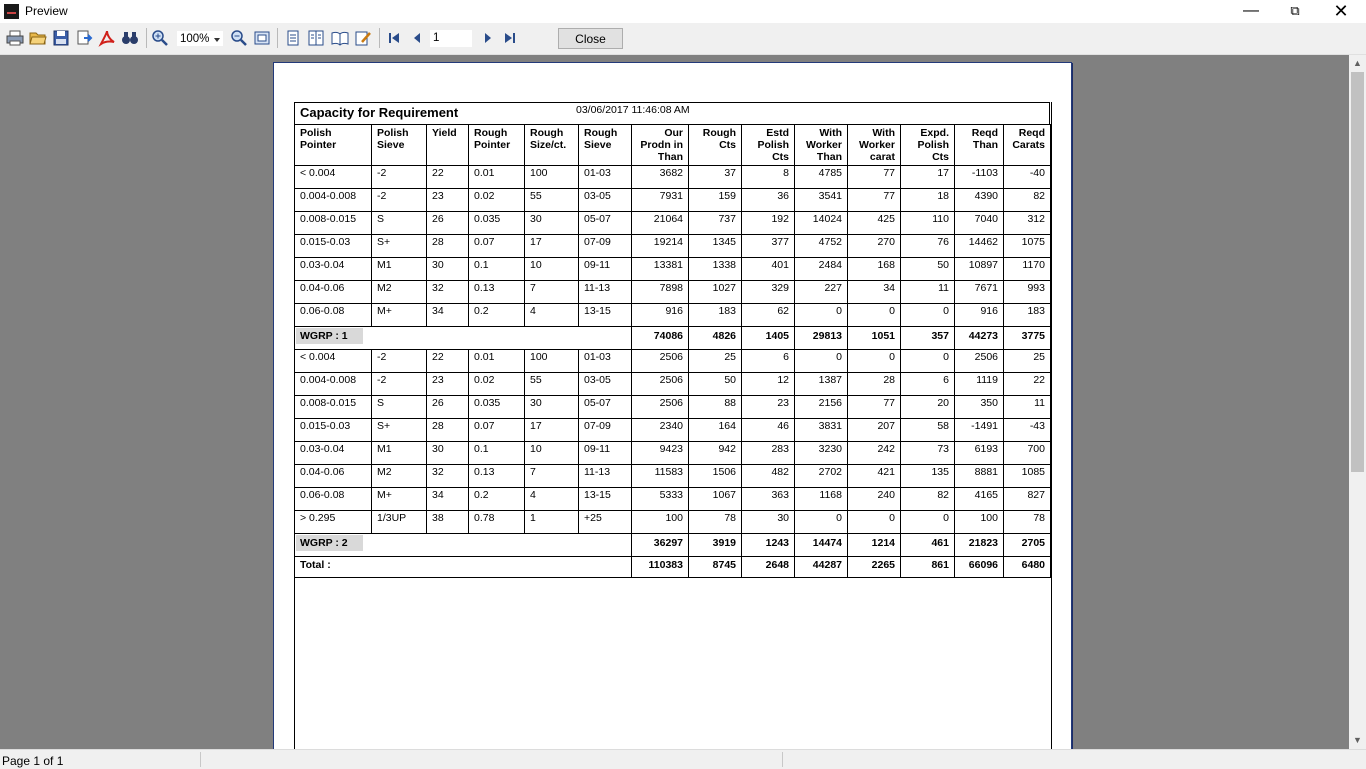 This screenshot has width=1366, height=769. Describe the element at coordinates (1357, 740) in the screenshot. I see `scroll-down-icon: ▼` at that location.